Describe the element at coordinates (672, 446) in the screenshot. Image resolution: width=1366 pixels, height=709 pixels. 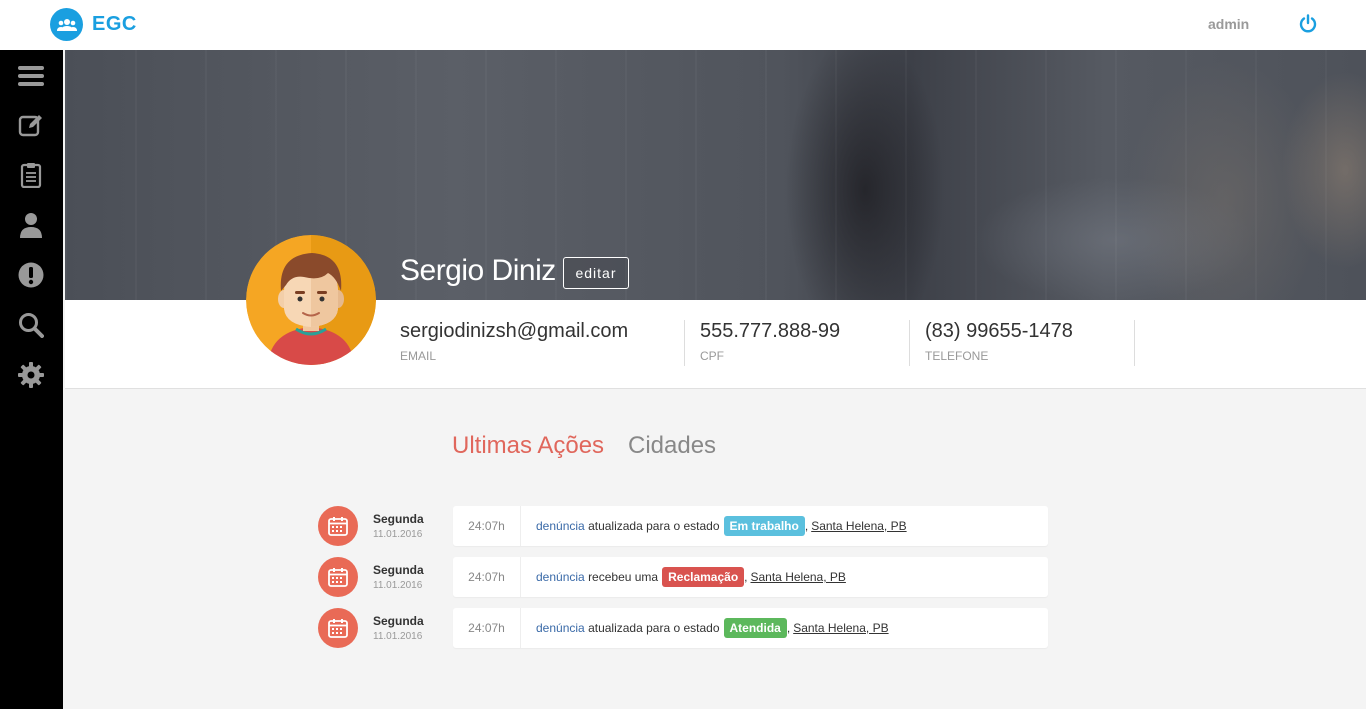
I see `tab-cidades: Cidades` at that location.